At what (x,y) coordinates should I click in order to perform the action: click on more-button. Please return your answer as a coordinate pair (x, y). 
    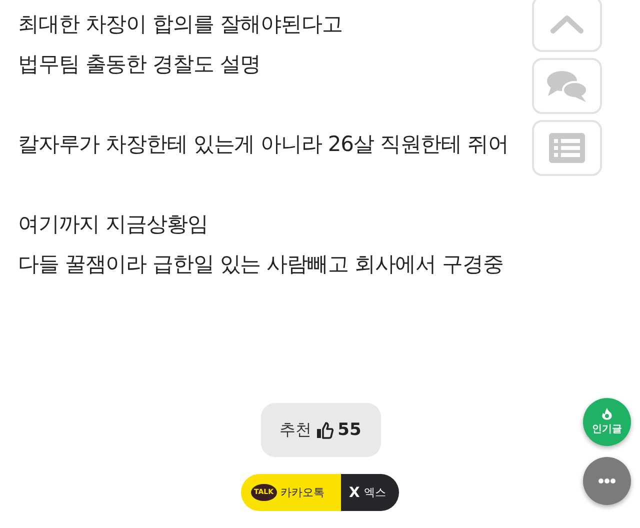
    Looking at the image, I should click on (607, 481).